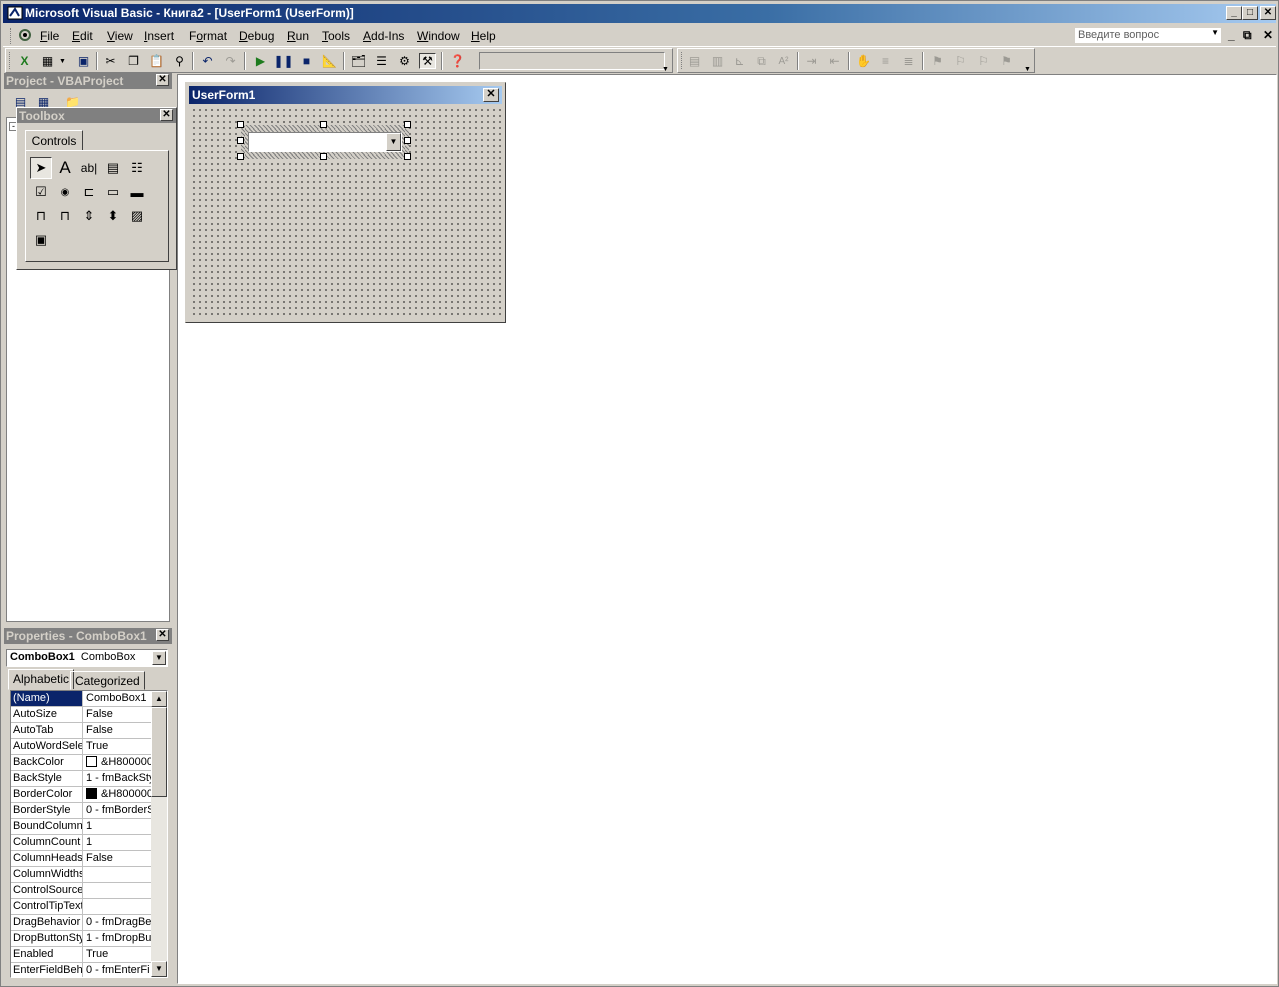  What do you see at coordinates (1148, 35) in the screenshot?
I see `ask-question-box: Введите вопрос ▼` at bounding box center [1148, 35].